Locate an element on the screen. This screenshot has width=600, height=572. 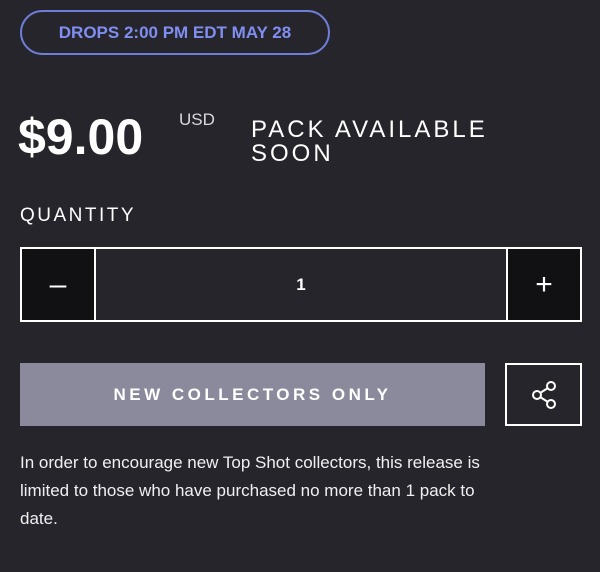
share-button is located at coordinates (543, 394).